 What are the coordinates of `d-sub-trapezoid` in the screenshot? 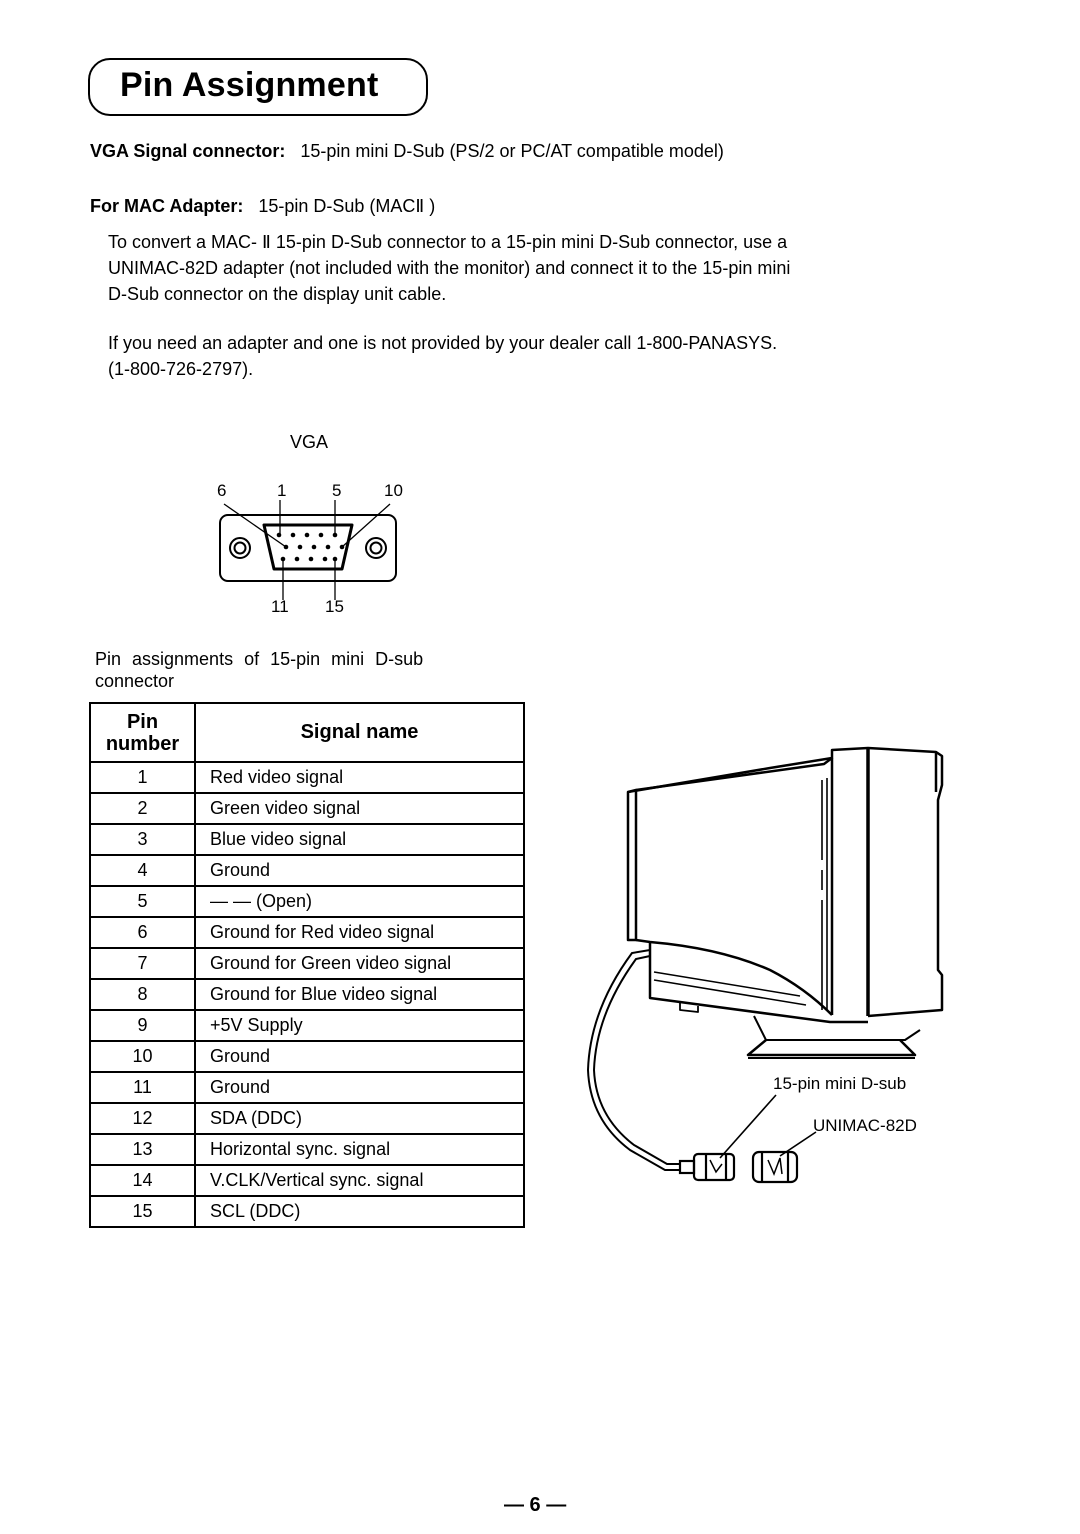 It's located at (308, 547).